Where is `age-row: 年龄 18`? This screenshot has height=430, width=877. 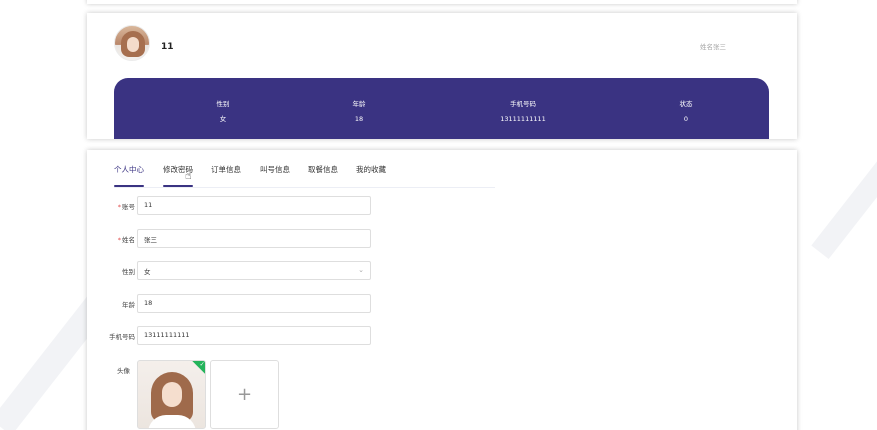
age-row: 年龄 18 is located at coordinates (237, 304).